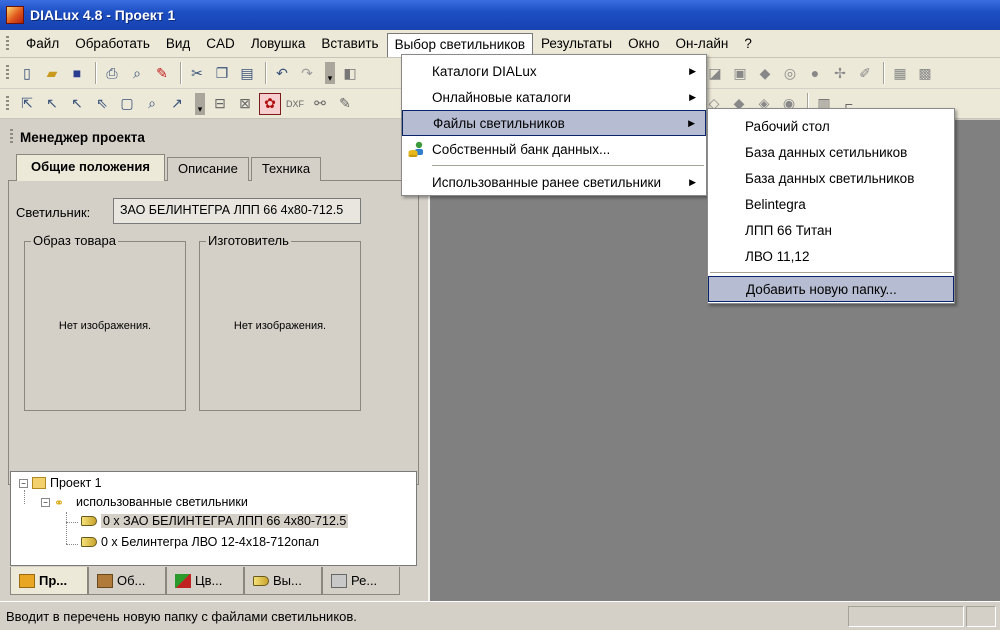 This screenshot has width=1000, height=630. I want to click on 3d-view-icon: ◧, so click(350, 73).